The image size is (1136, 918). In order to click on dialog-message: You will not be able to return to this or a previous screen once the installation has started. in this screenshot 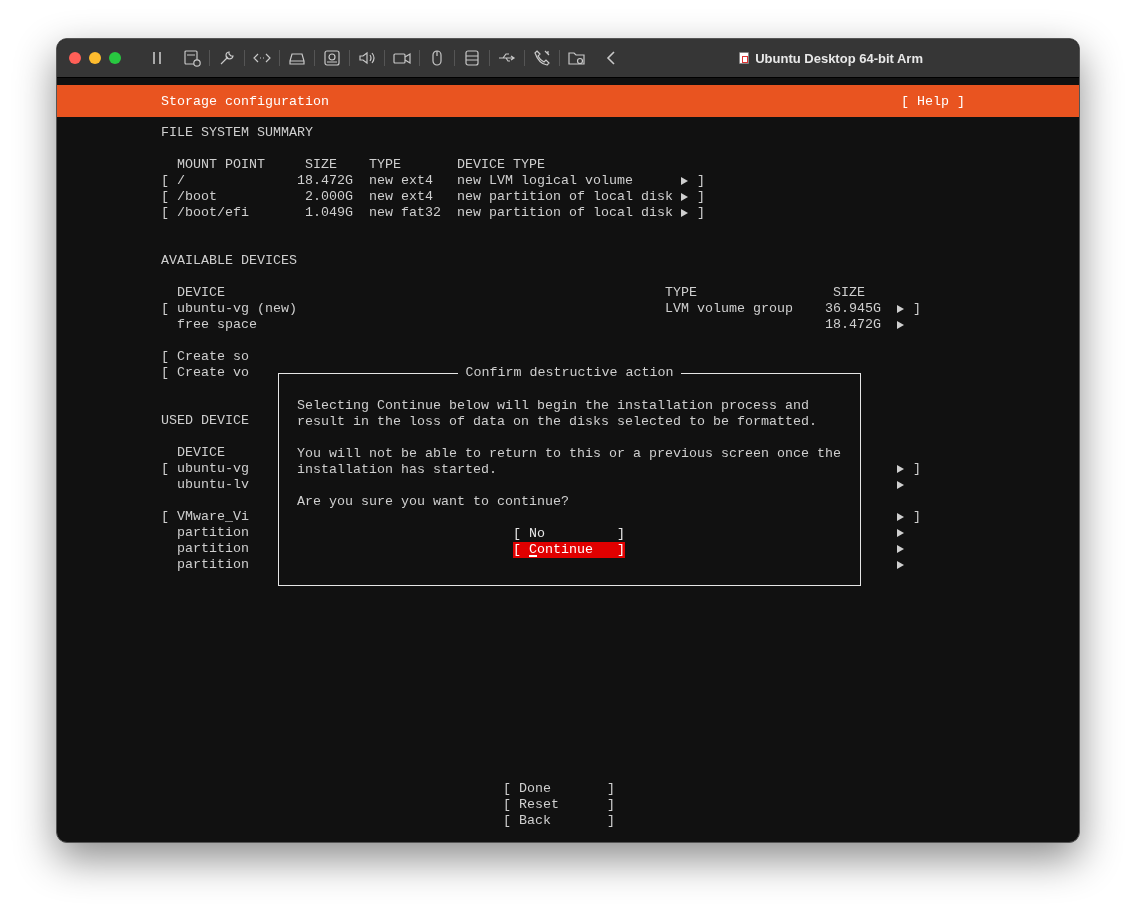, I will do `click(569, 462)`.